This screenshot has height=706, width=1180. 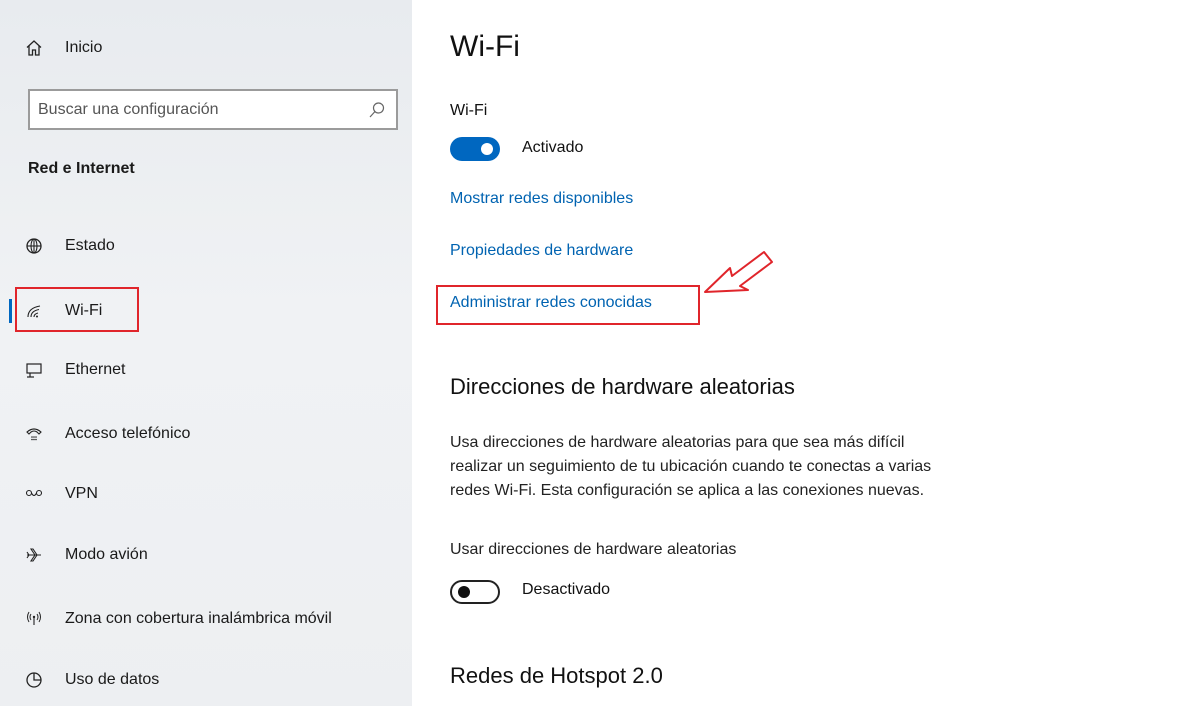 What do you see at coordinates (90, 245) in the screenshot?
I see `sidebar-item-label: Estado` at bounding box center [90, 245].